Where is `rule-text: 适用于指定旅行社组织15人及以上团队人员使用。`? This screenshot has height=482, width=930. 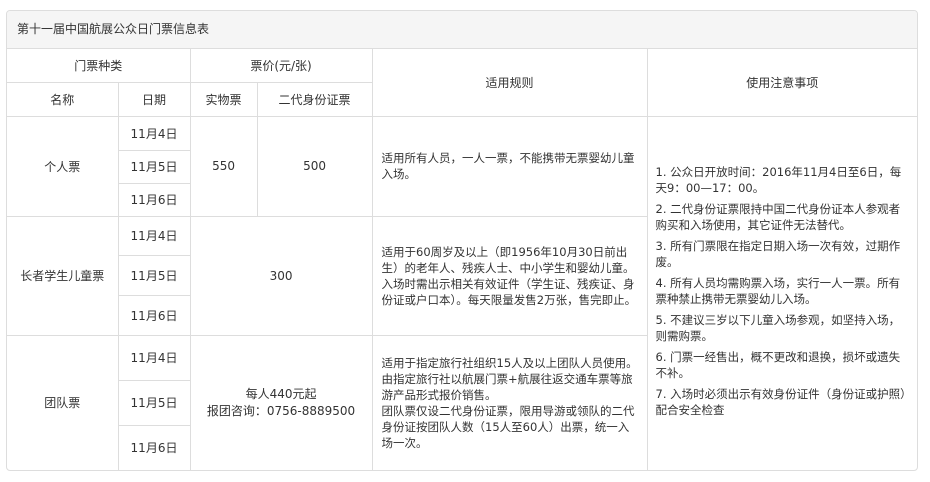 rule-text: 适用于指定旅行社组织15人及以上团队人员使用。 is located at coordinates (509, 362).